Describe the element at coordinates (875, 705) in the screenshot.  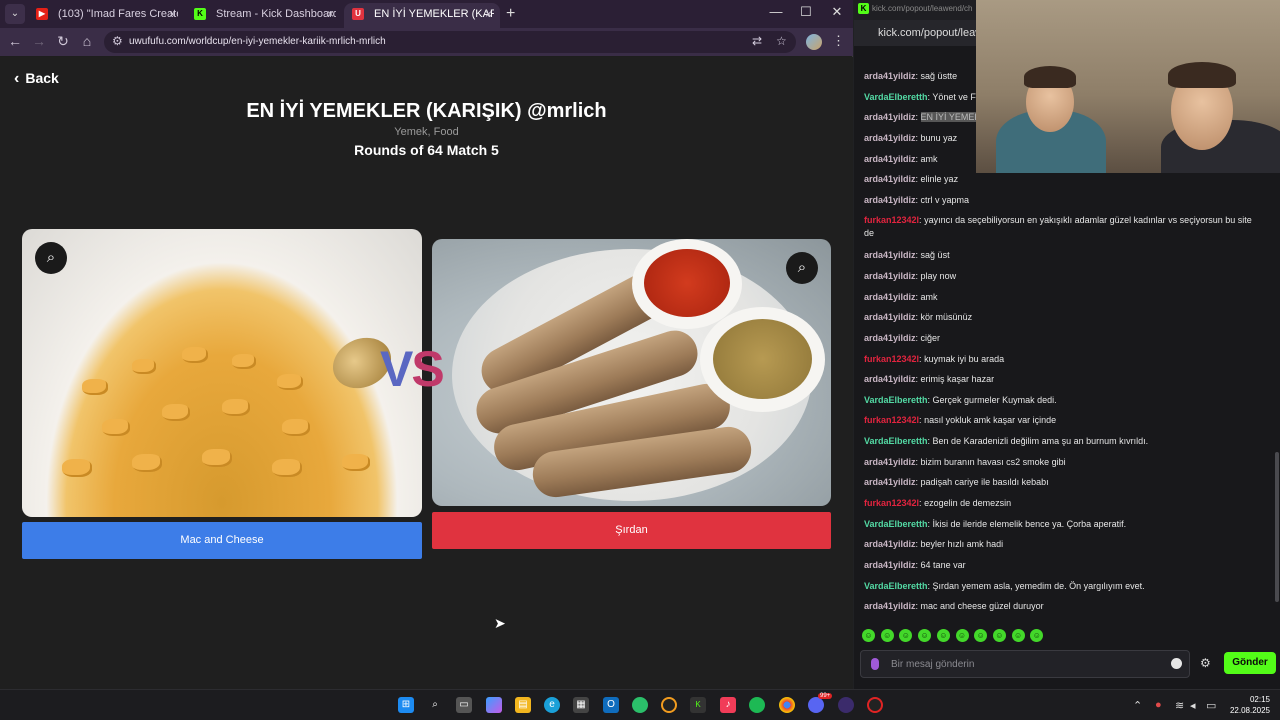
I see `app-icon-red` at that location.